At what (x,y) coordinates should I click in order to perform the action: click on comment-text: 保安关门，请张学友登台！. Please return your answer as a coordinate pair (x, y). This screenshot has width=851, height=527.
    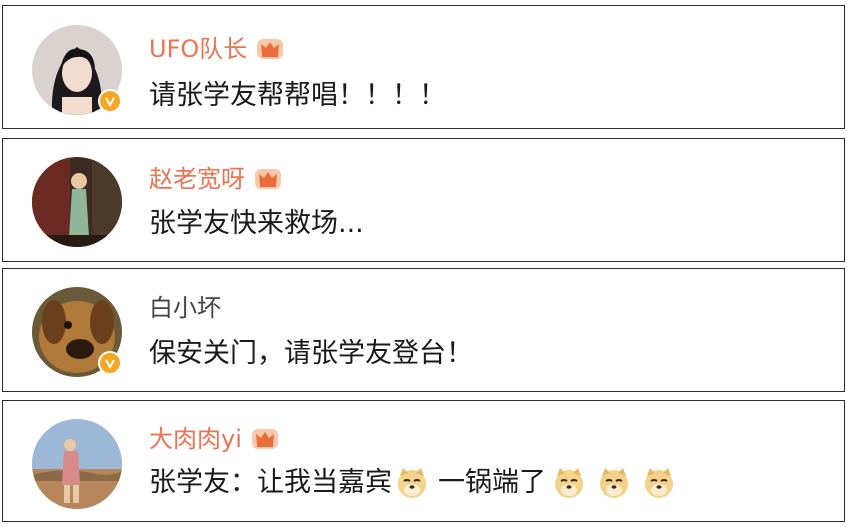
    Looking at the image, I should click on (311, 354).